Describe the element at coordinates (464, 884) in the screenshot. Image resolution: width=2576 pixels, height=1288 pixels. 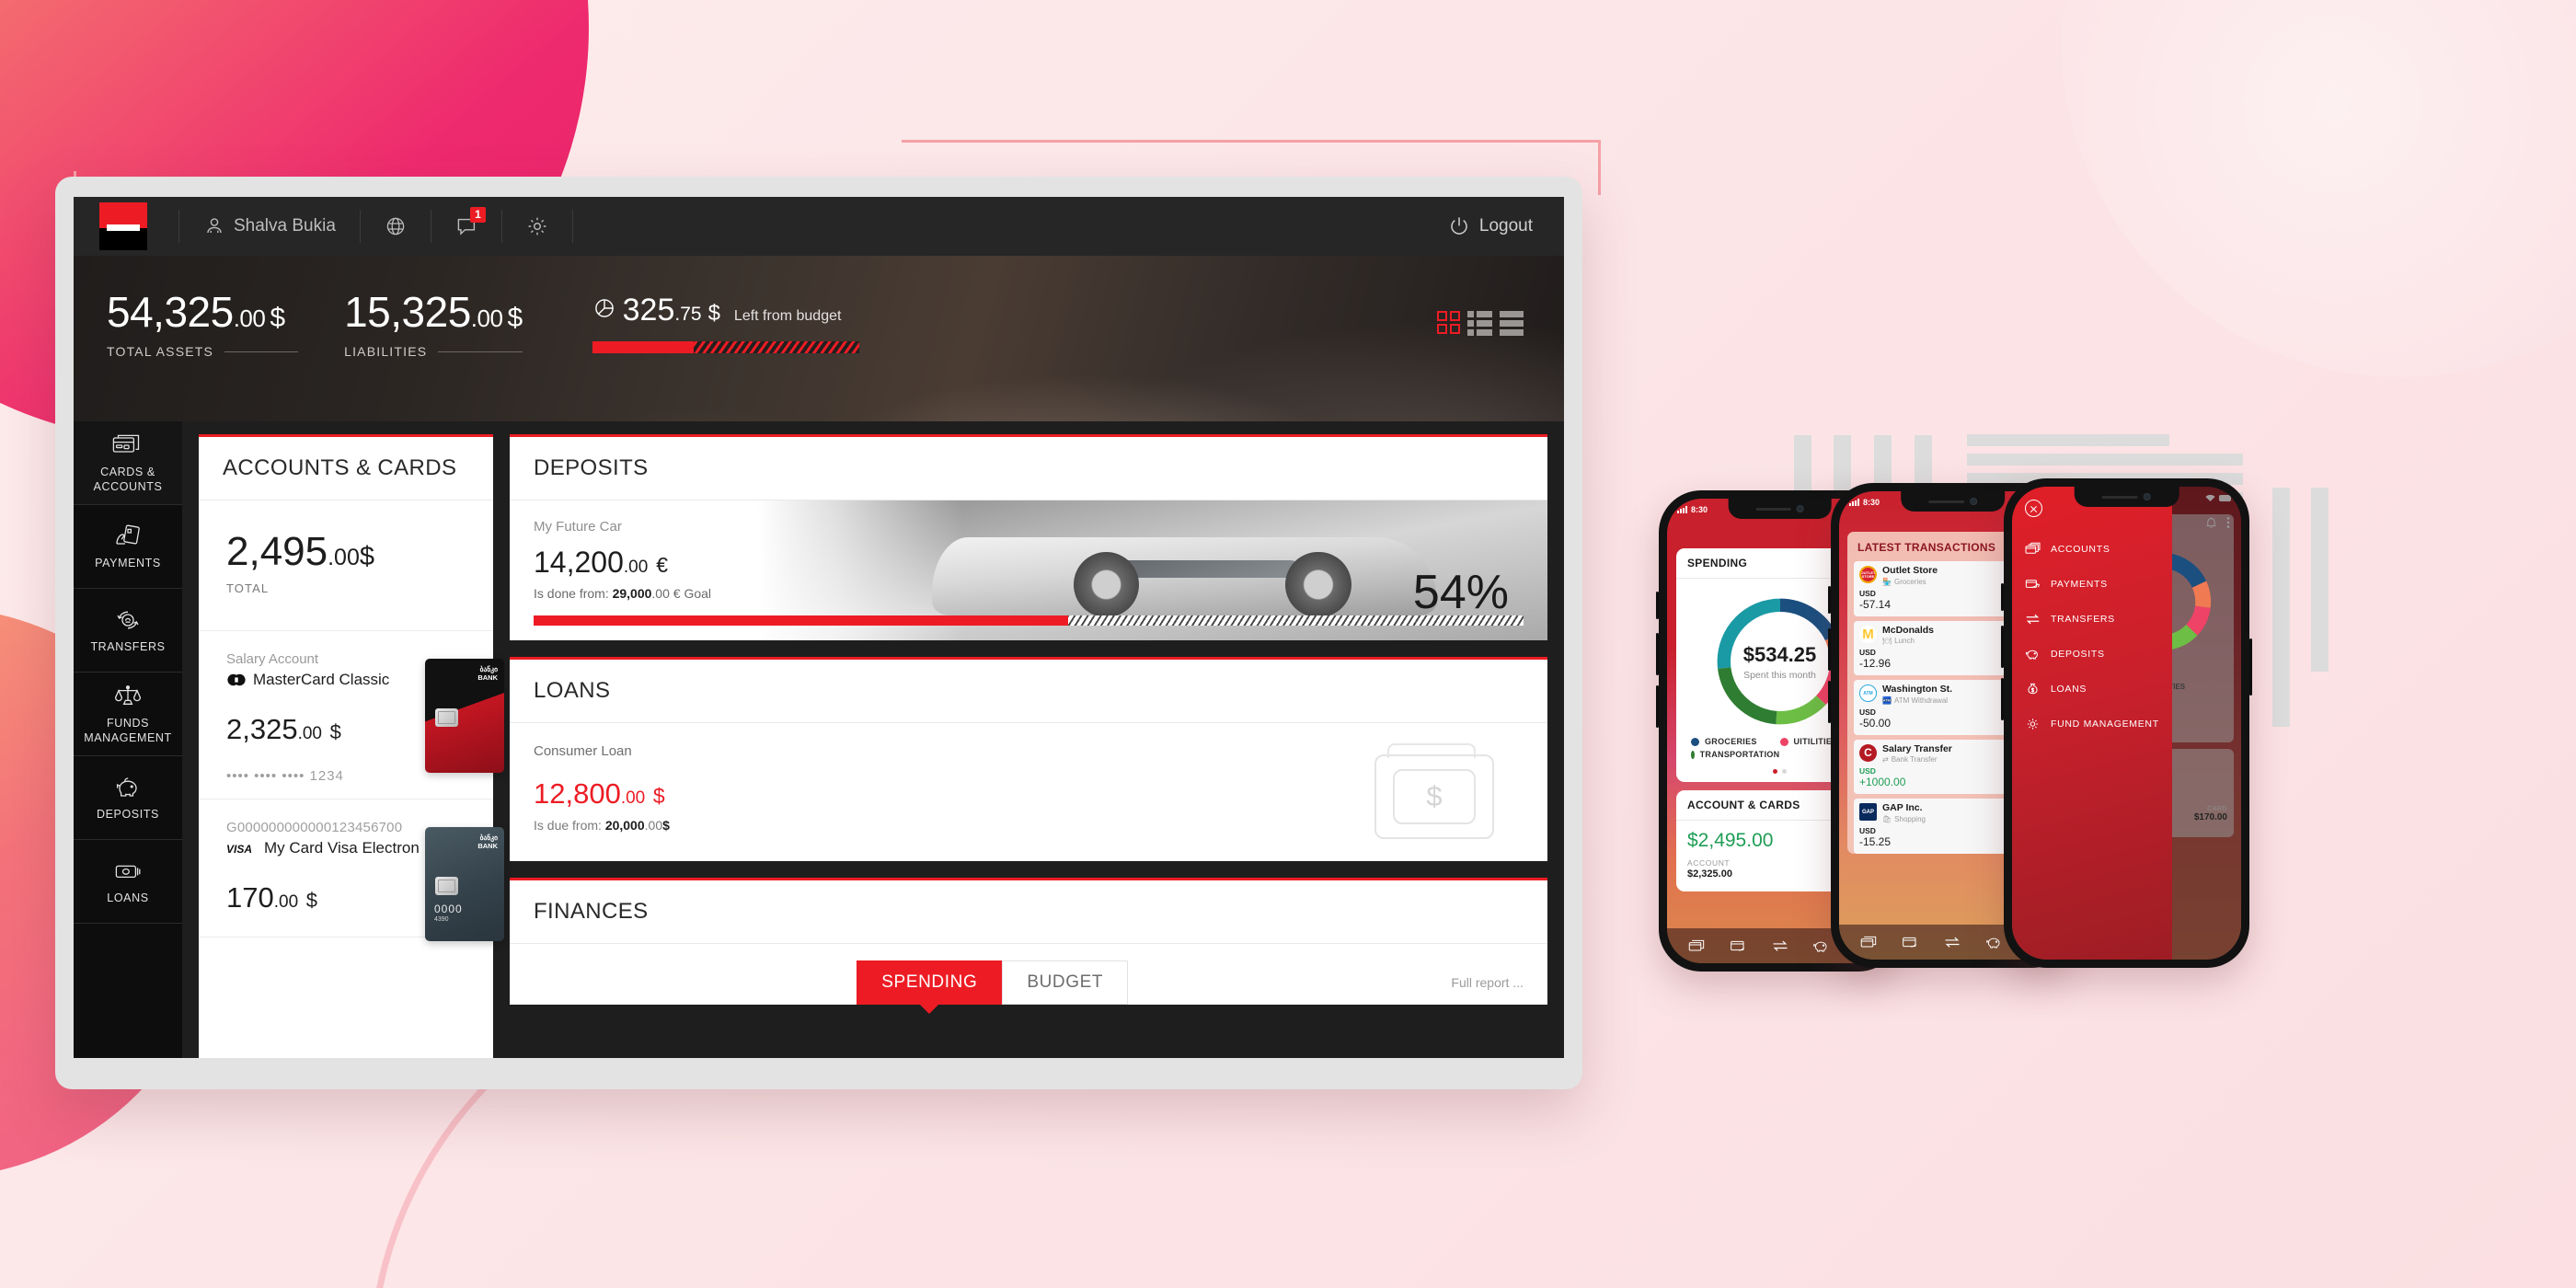
I see `card-art-visa: ბანკი BANK 0000 4390` at that location.